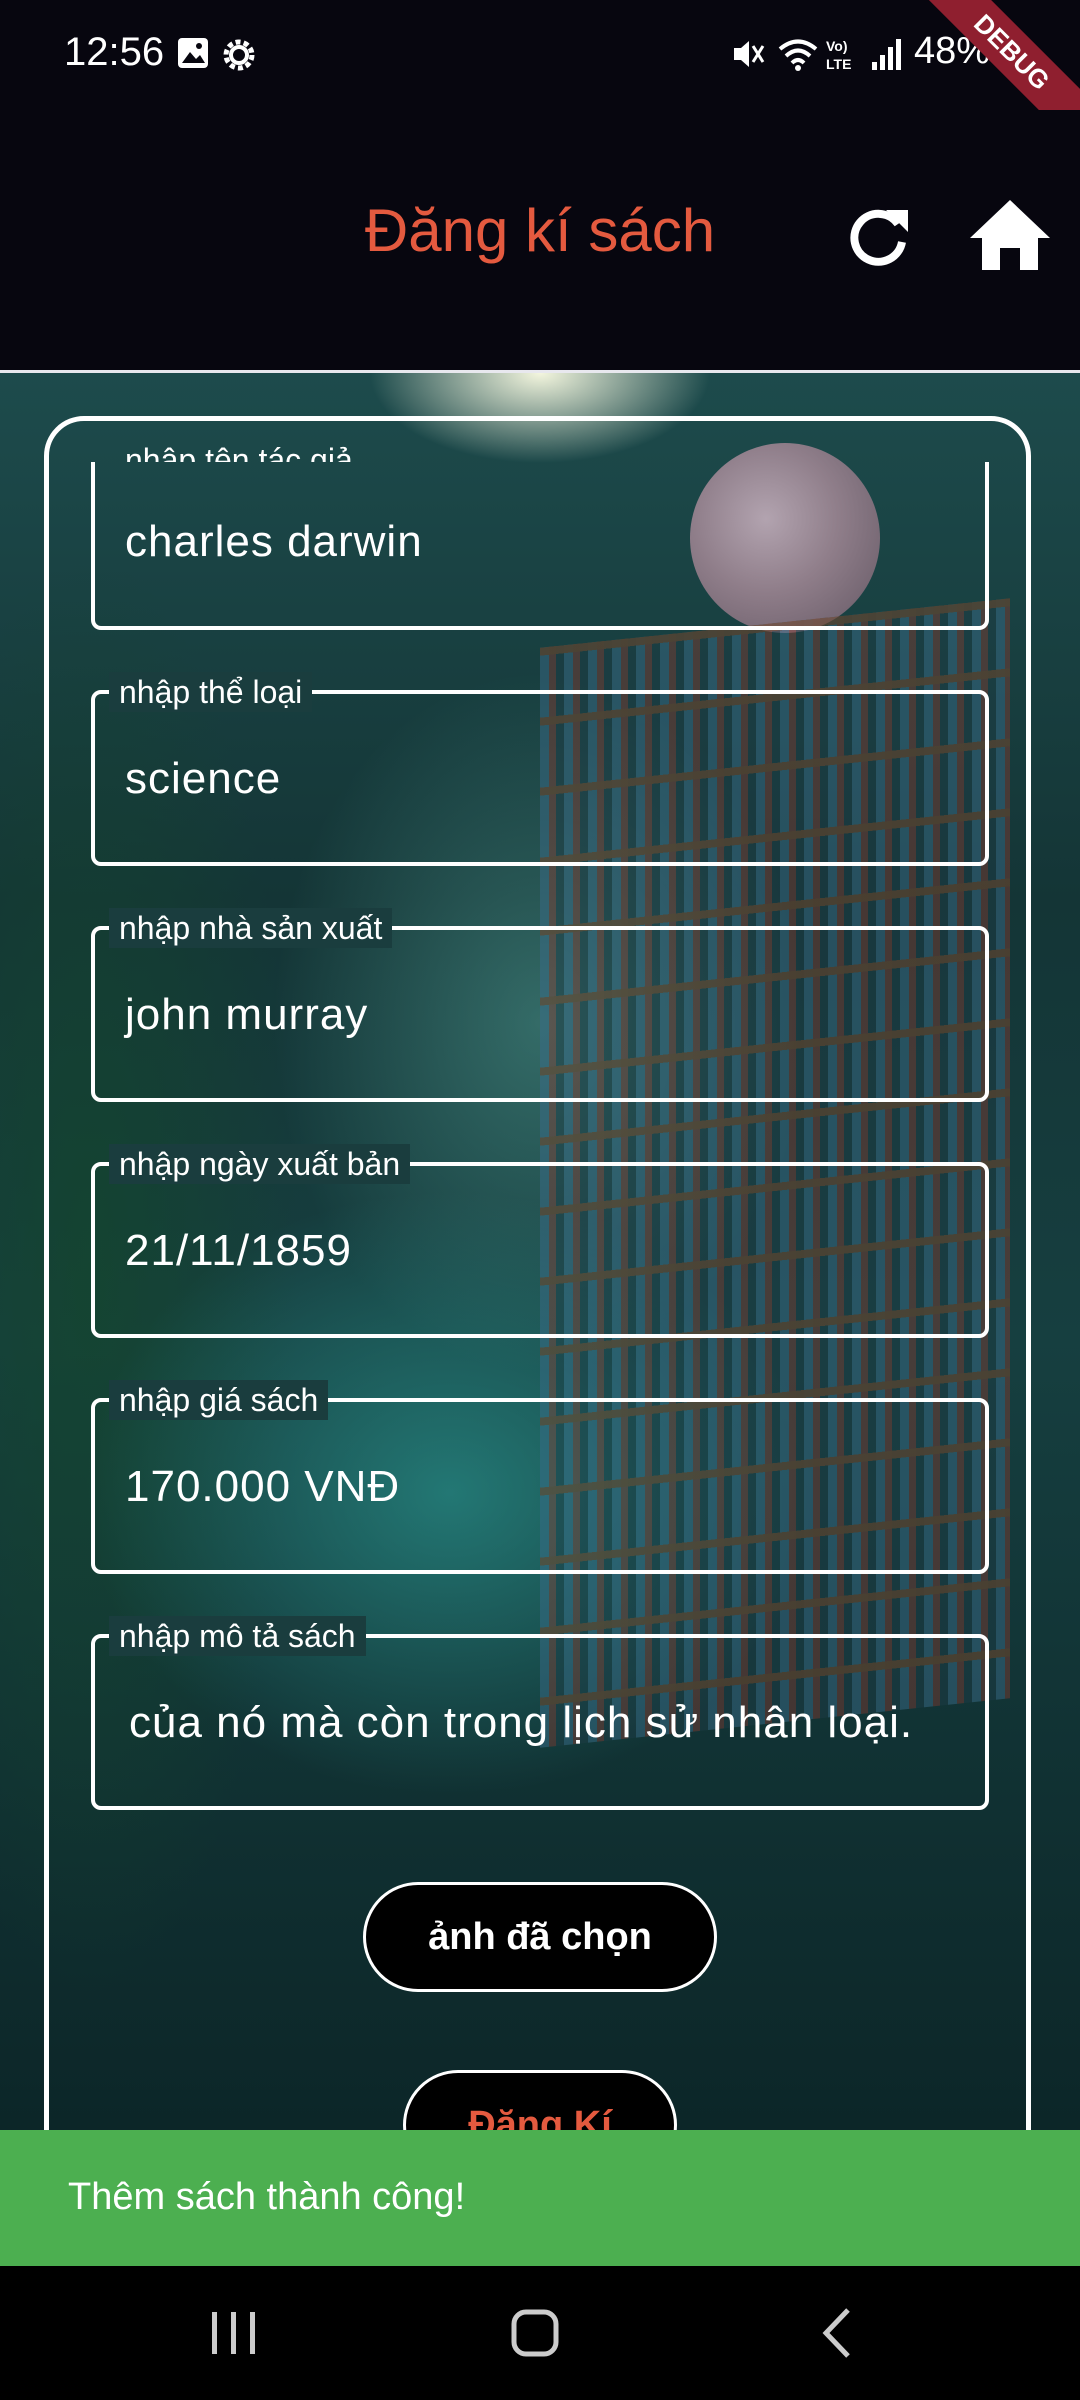  I want to click on publisher-label: nhập nhà sản xuất, so click(251, 928).